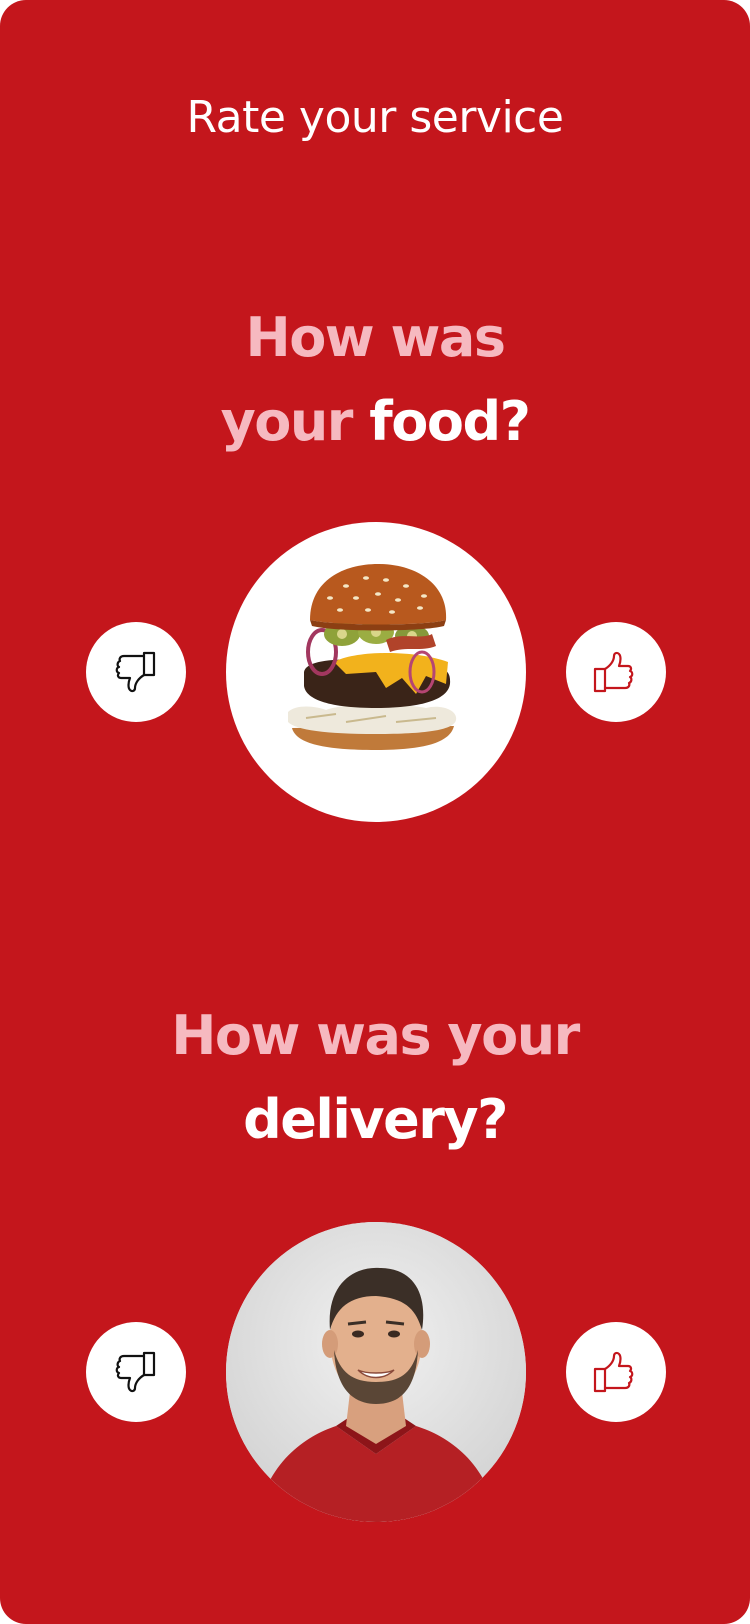  Describe the element at coordinates (375, 380) in the screenshot. I see `food-question: How was your food?` at that location.